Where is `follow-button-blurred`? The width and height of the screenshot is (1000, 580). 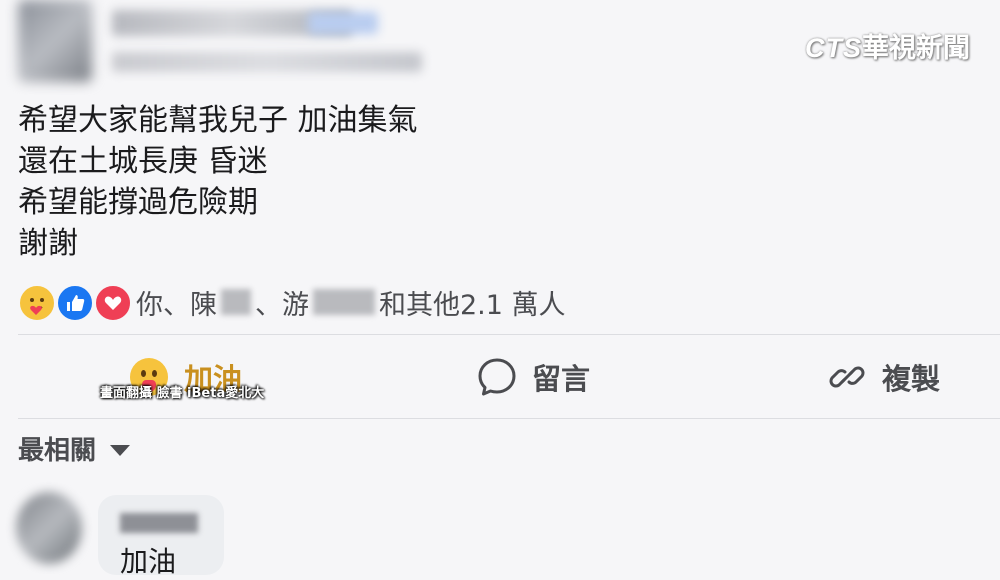 follow-button-blurred is located at coordinates (343, 23).